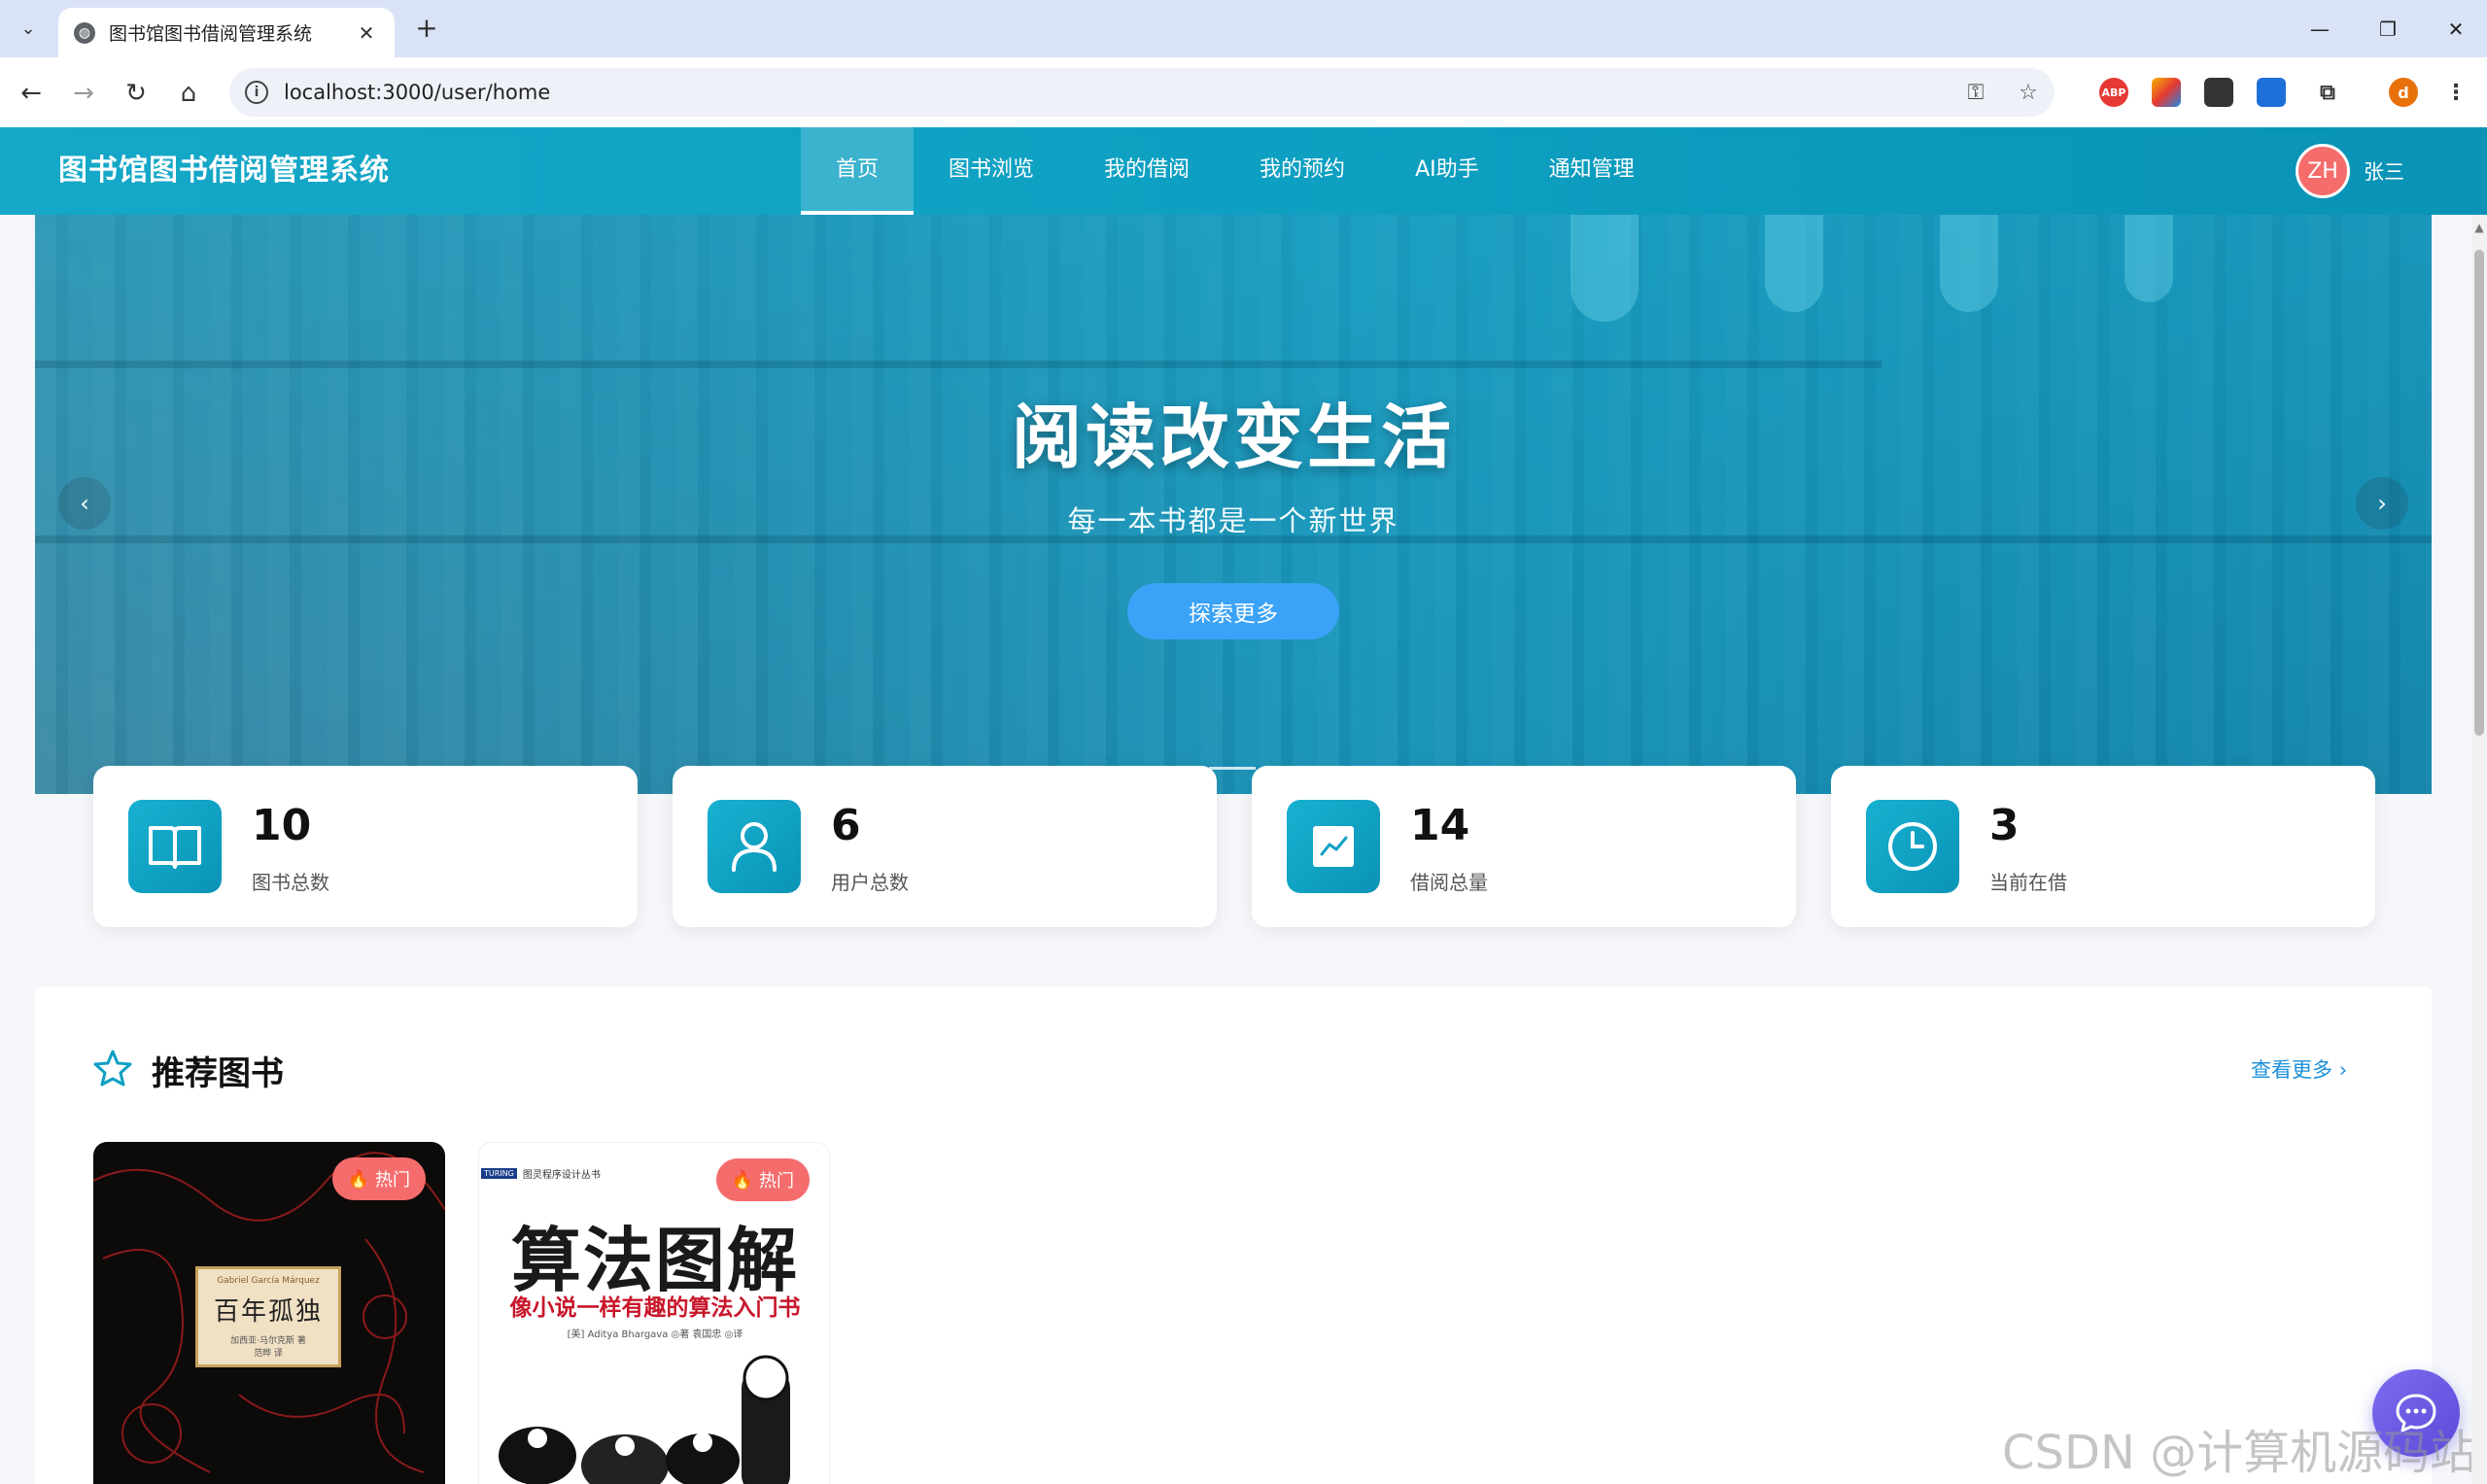 The height and width of the screenshot is (1484, 2487). I want to click on bookmark-star-icon: ☆, so click(2029, 93).